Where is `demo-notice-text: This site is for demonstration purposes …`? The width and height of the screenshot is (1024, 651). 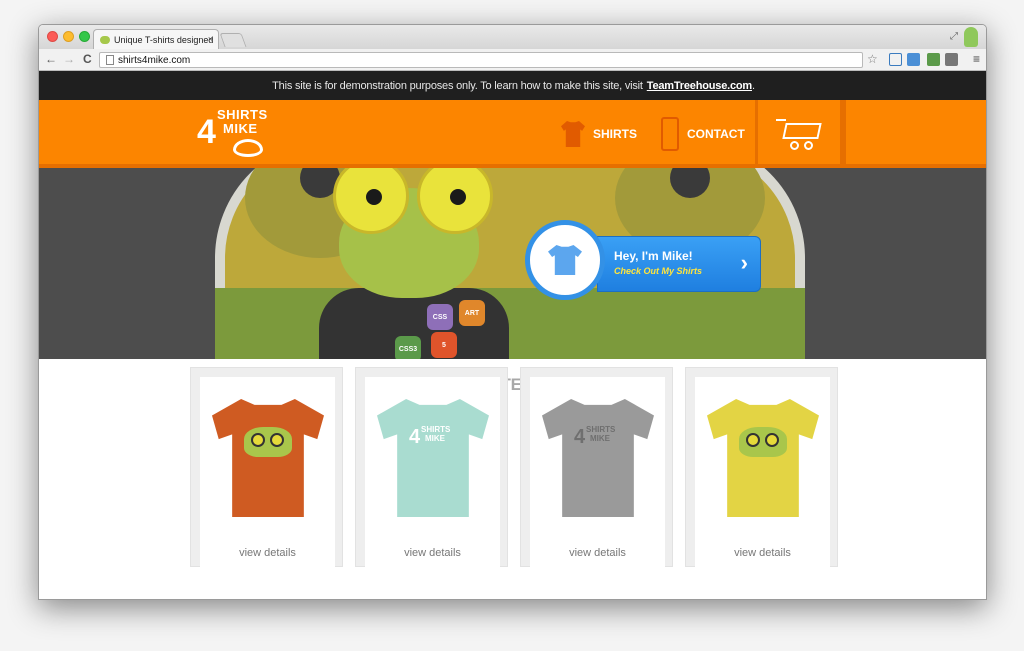
demo-notice-text: This site is for demonstration purposes … is located at coordinates (457, 85).